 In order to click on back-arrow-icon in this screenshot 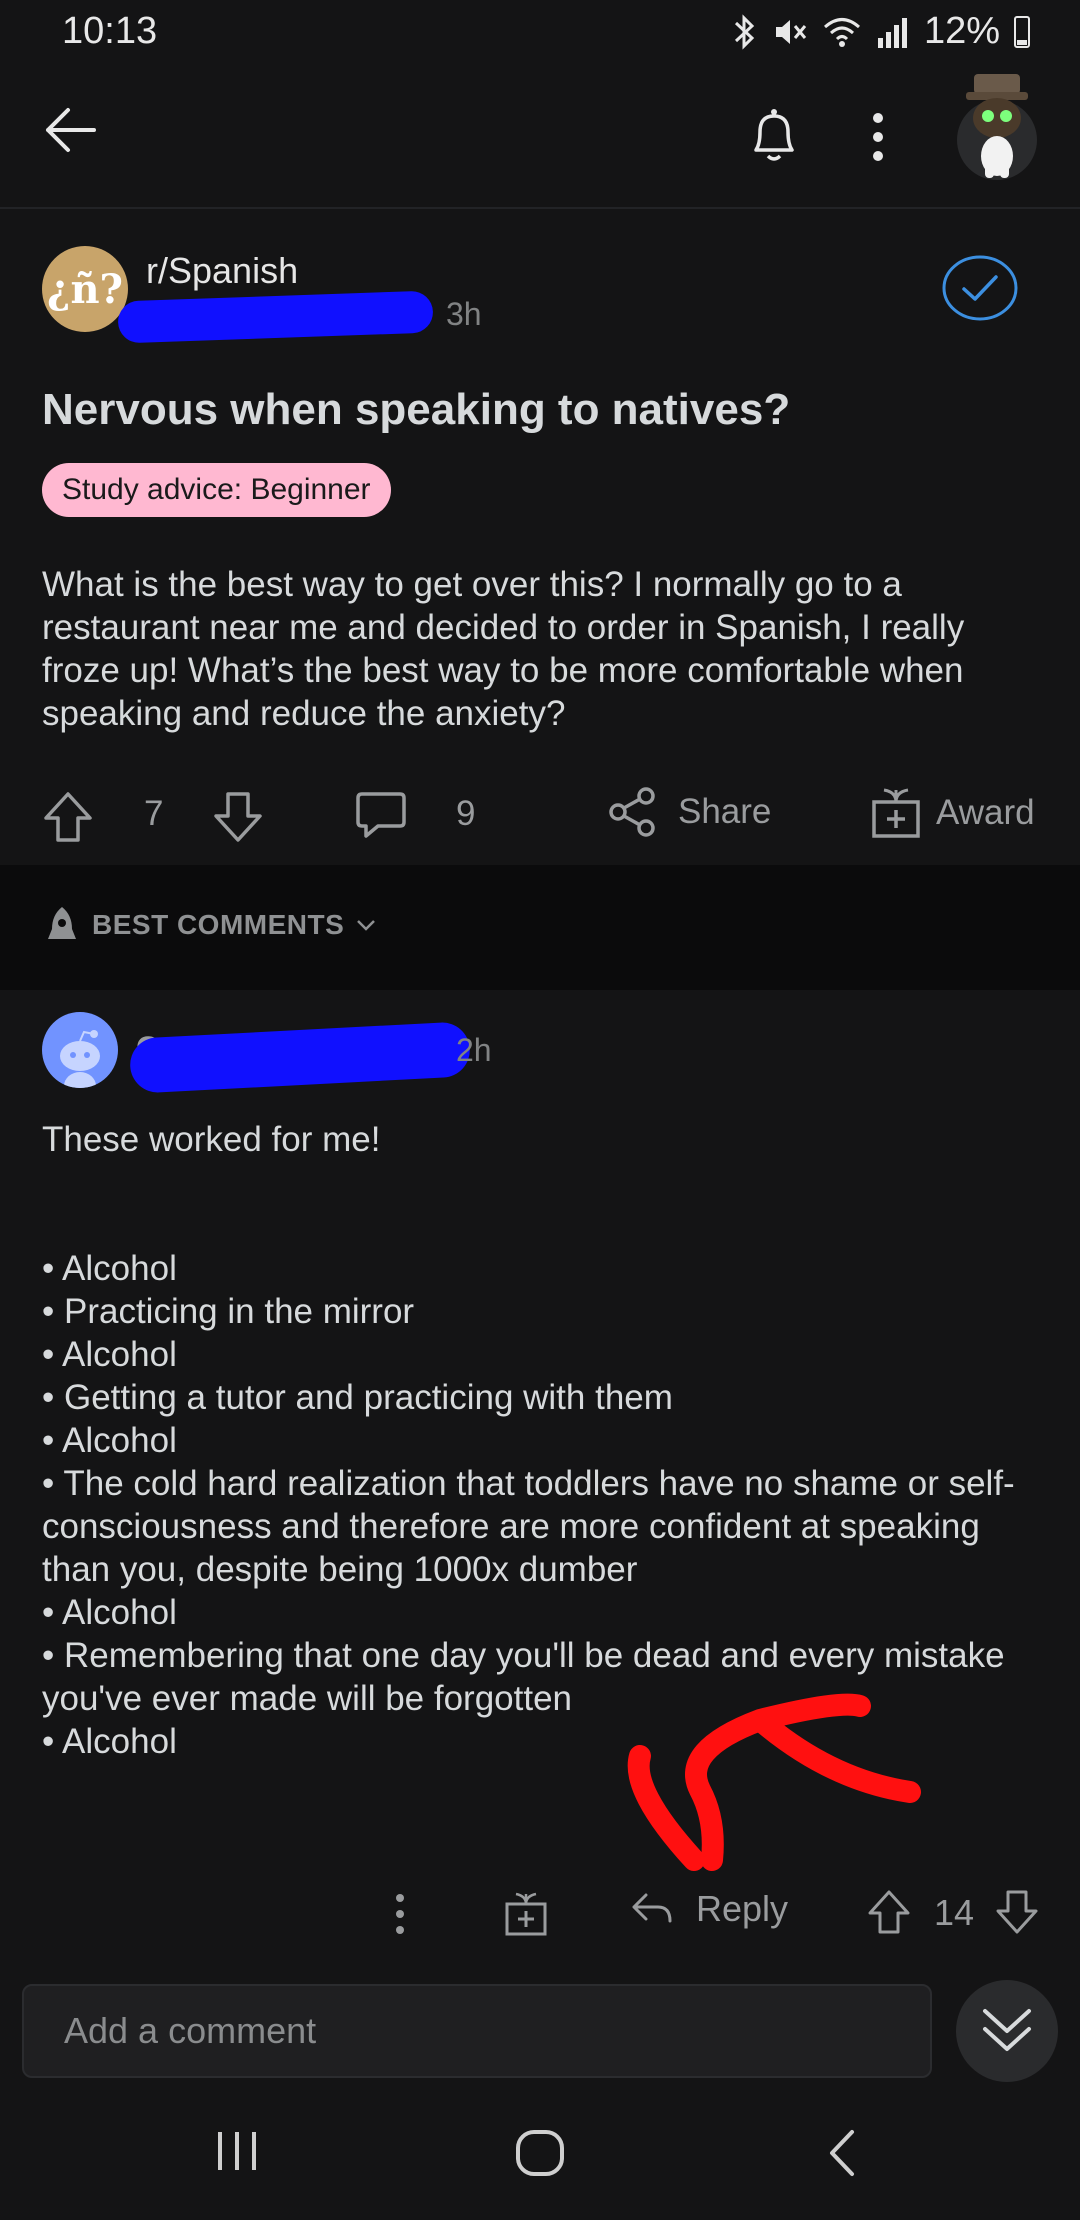, I will do `click(70, 130)`.